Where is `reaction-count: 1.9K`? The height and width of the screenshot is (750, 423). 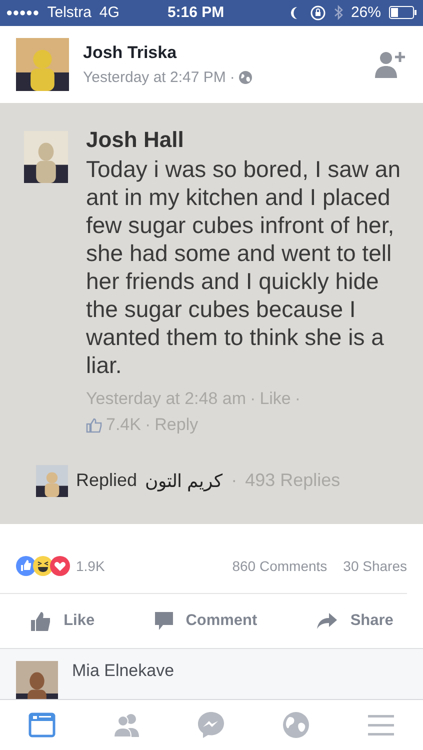 reaction-count: 1.9K is located at coordinates (90, 566).